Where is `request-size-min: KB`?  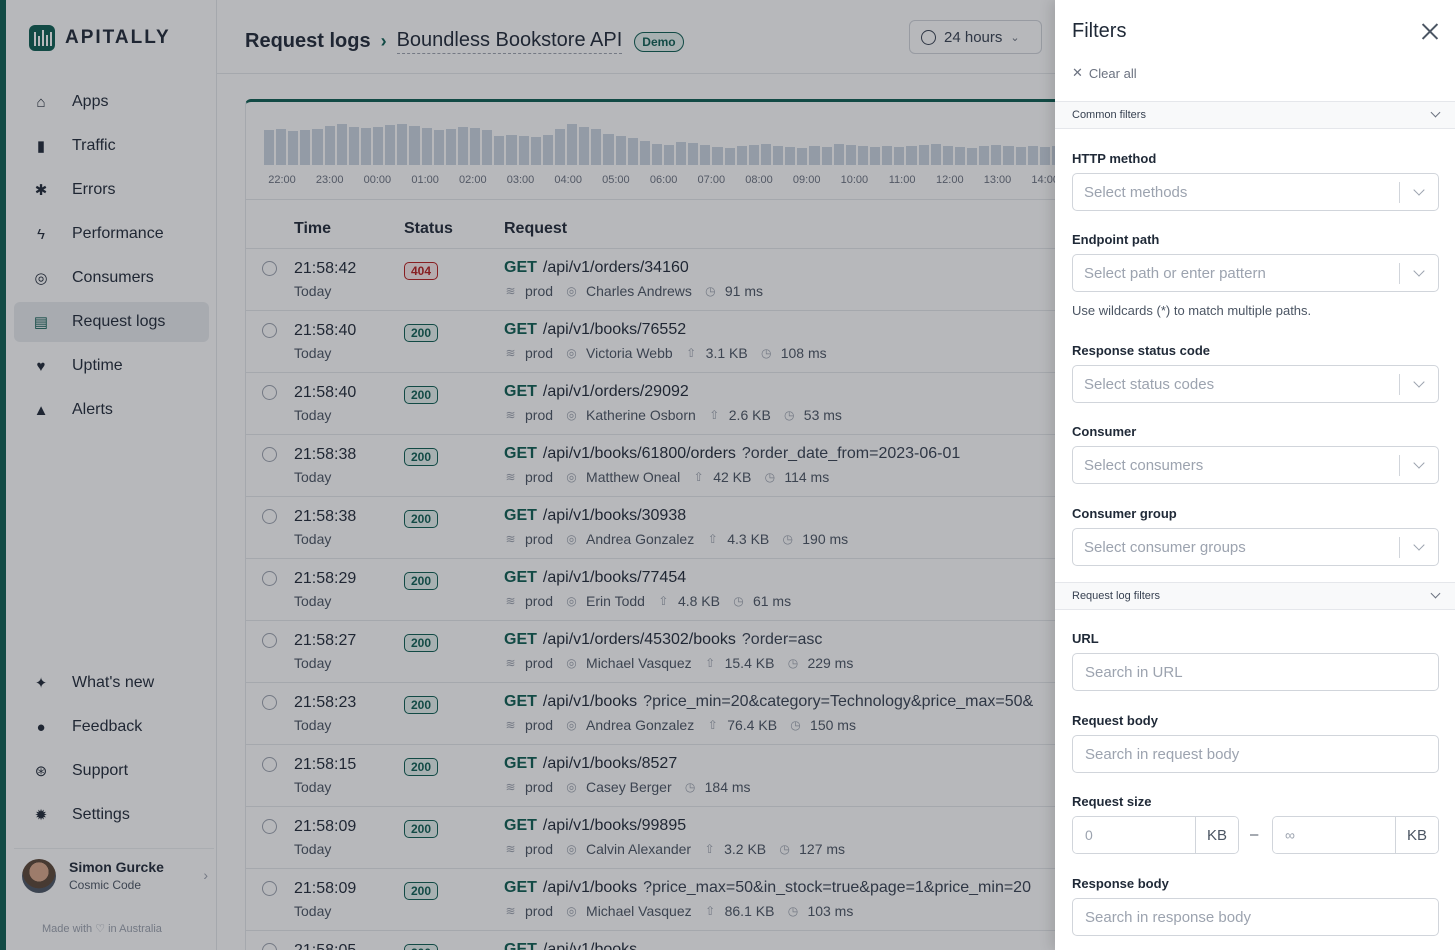 request-size-min: KB is located at coordinates (1155, 835).